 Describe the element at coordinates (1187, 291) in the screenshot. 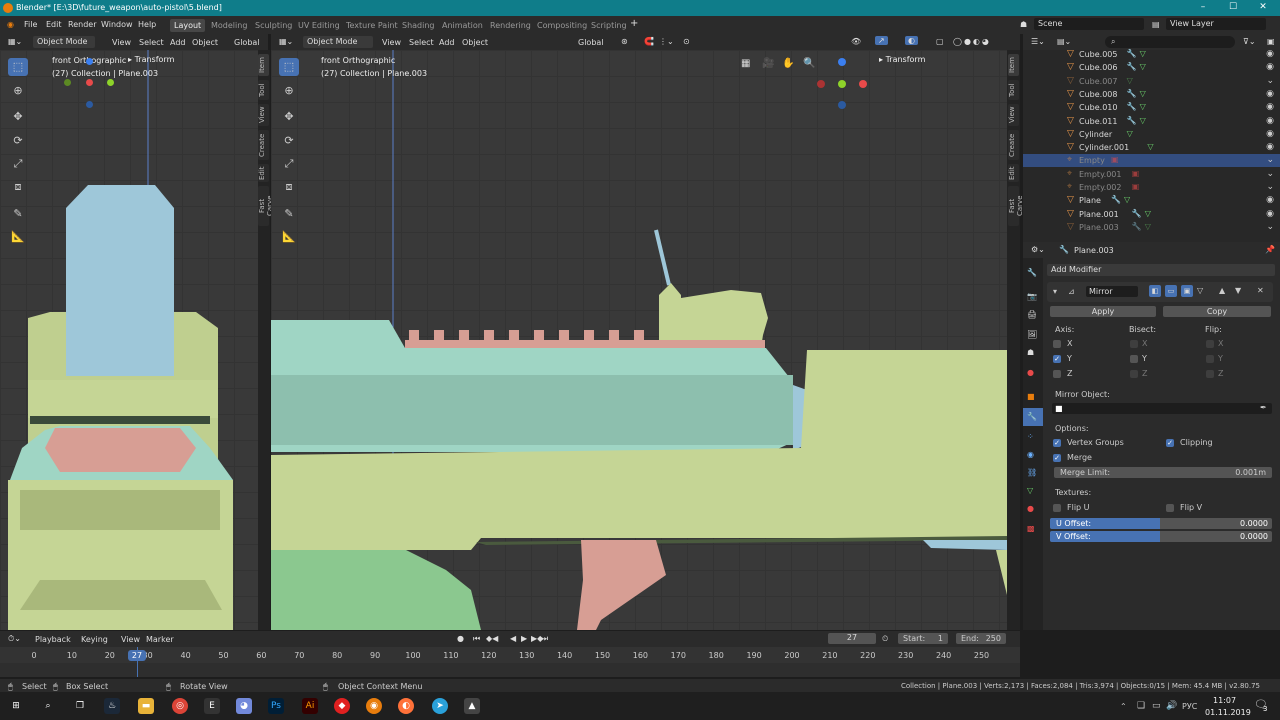

I see `render-toggle-icon: ▣` at that location.